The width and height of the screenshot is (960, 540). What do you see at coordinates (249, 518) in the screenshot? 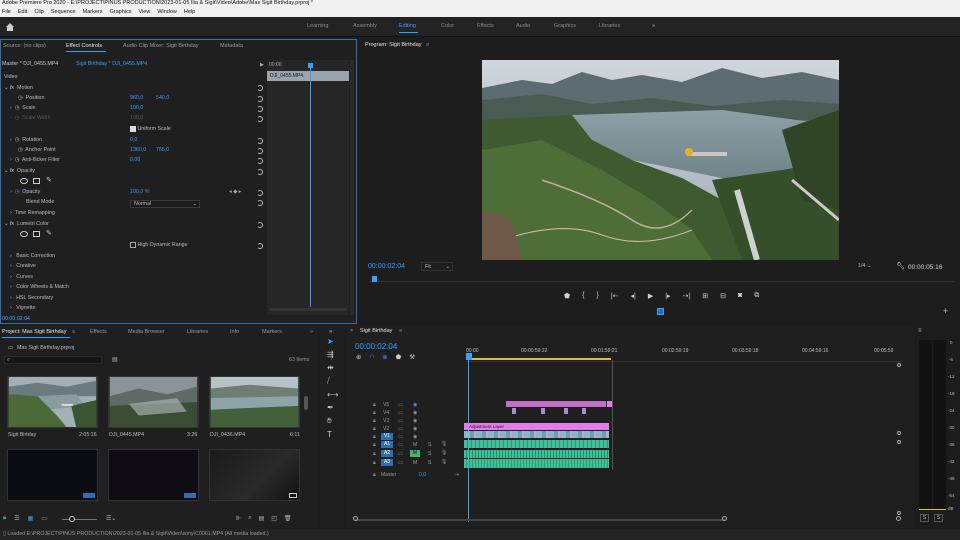
I see `find-icon: ⌕` at bounding box center [249, 518].